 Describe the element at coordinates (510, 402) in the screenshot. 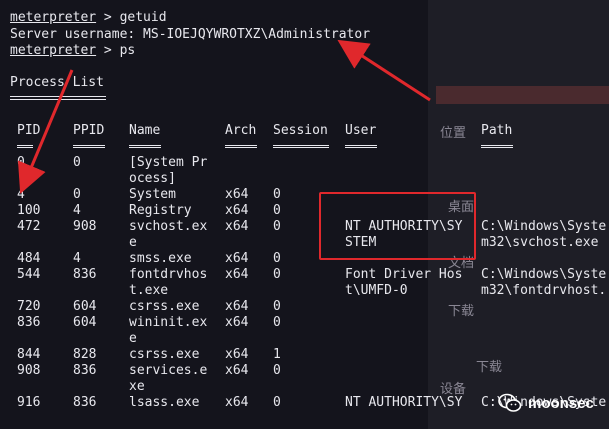

I see `wechat-icon` at that location.